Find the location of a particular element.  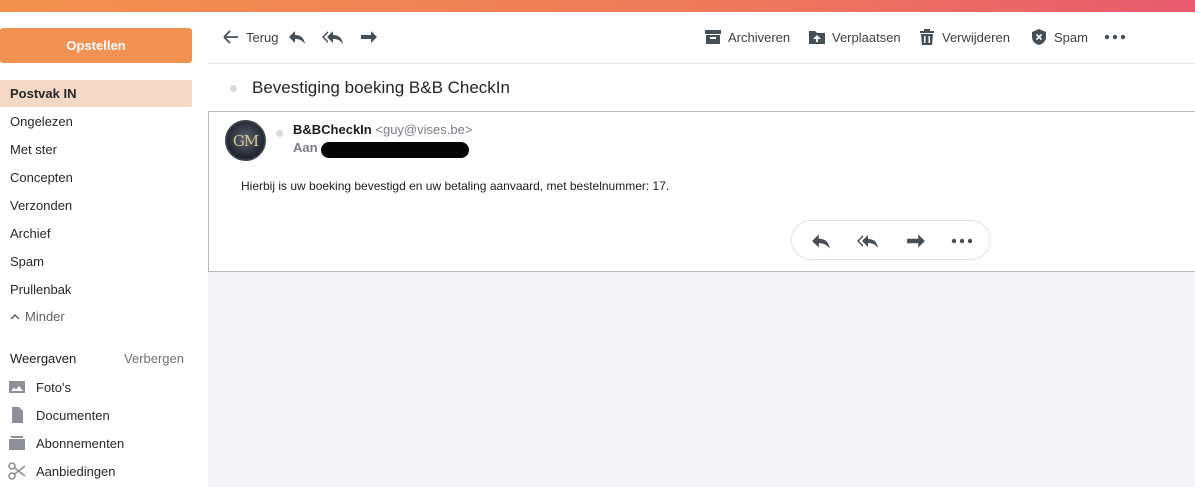

message-status-dot is located at coordinates (279, 133).